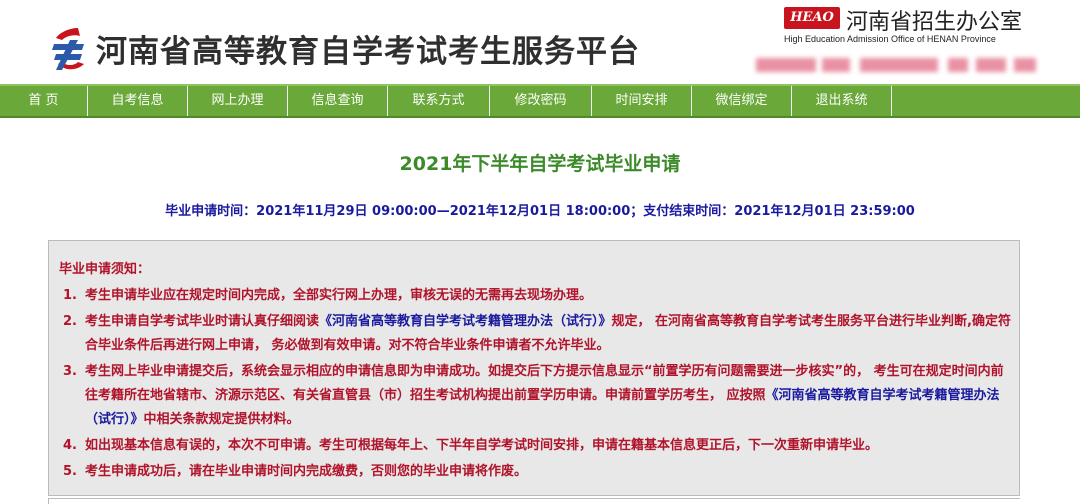 The width and height of the screenshot is (1080, 504). I want to click on nav-item-schedule: 时间安排, so click(642, 101).